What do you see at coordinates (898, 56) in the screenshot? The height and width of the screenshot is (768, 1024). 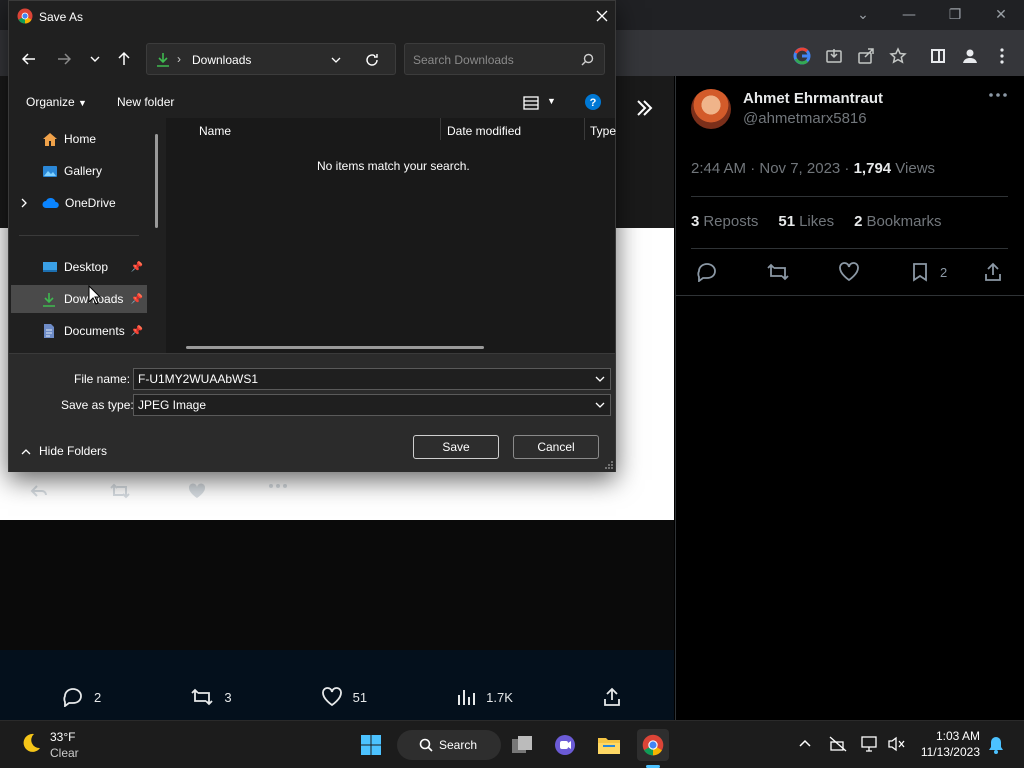 I see `bookmark-star-icon` at bounding box center [898, 56].